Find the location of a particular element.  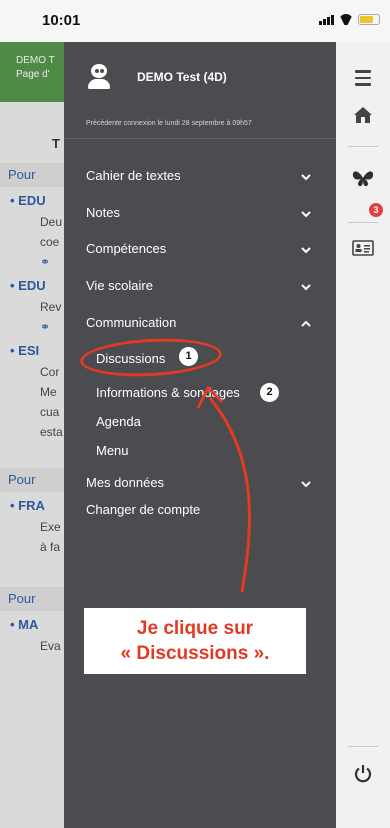

signal-icon is located at coordinates (326, 19).